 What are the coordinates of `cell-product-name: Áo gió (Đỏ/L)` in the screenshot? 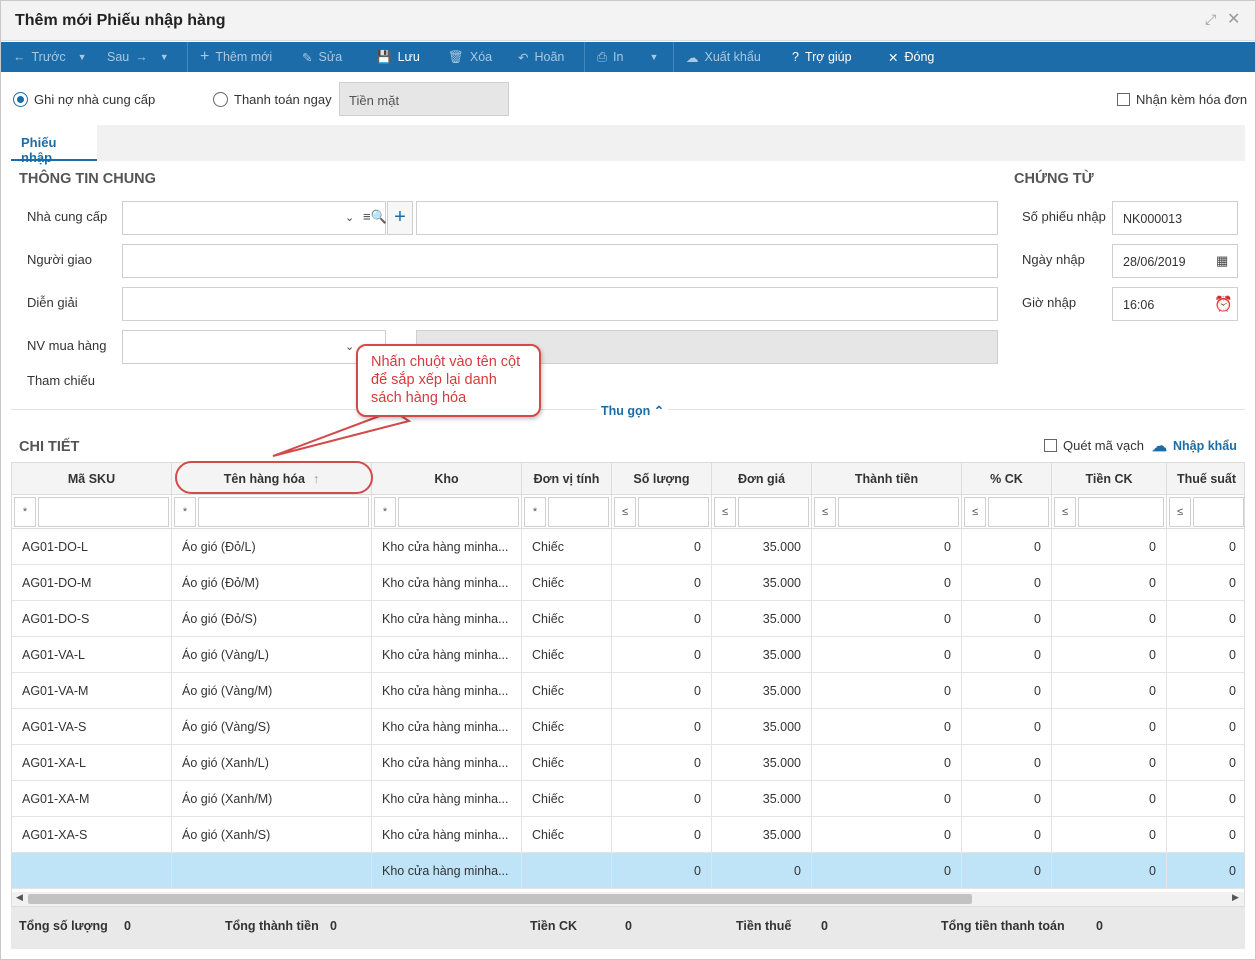 It's located at (272, 547).